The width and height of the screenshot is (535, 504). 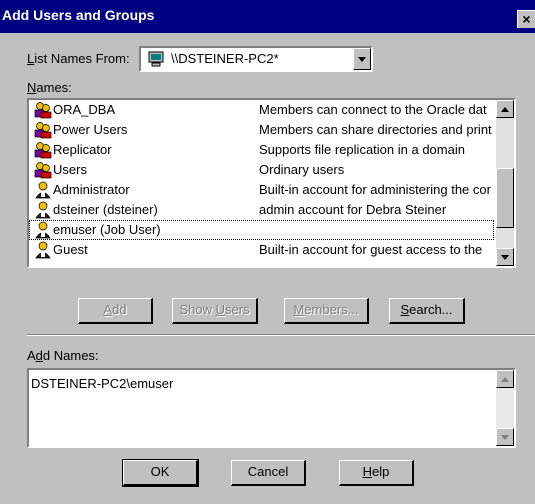 What do you see at coordinates (375, 129) in the screenshot?
I see `row-description: Members can share directories and print` at bounding box center [375, 129].